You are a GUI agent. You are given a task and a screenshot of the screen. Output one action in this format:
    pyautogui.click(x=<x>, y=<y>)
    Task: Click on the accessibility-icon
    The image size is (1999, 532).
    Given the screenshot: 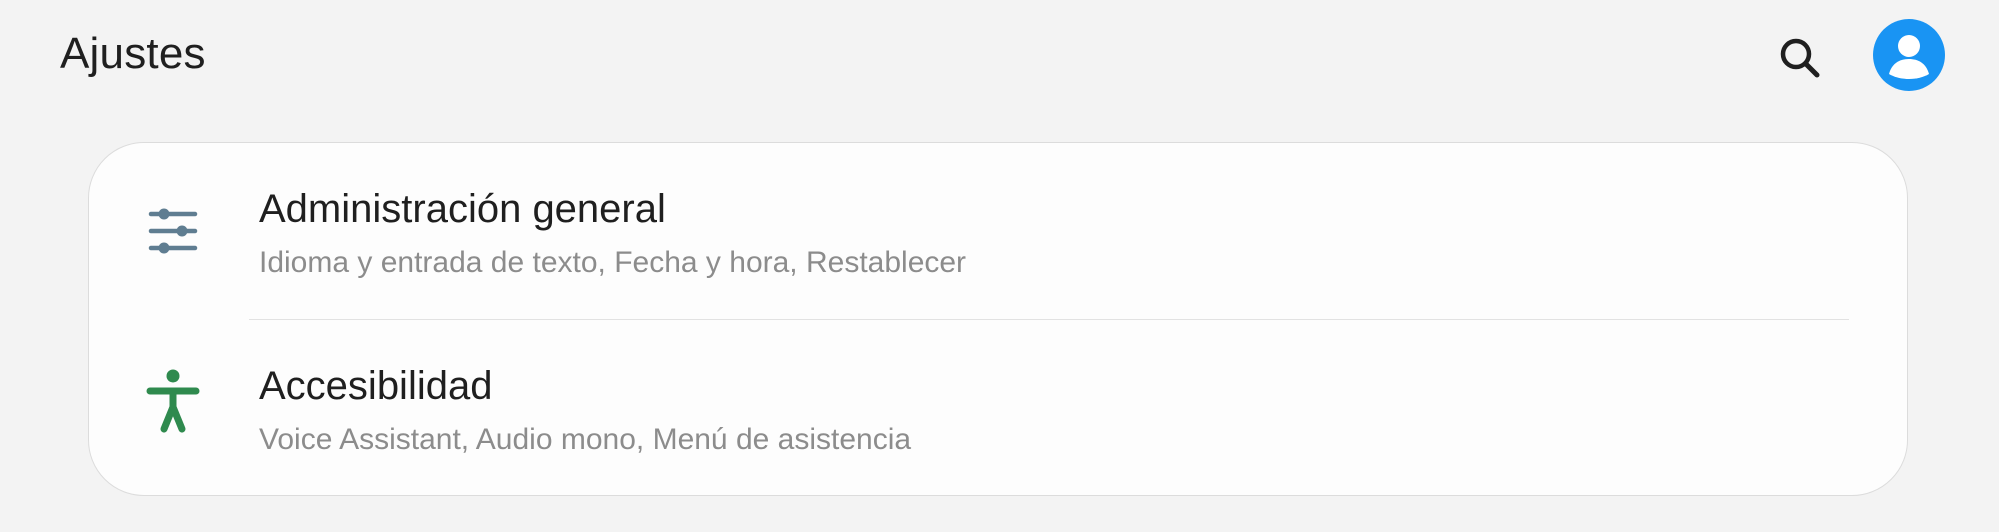 What is the action you would take?
    pyautogui.click(x=173, y=401)
    